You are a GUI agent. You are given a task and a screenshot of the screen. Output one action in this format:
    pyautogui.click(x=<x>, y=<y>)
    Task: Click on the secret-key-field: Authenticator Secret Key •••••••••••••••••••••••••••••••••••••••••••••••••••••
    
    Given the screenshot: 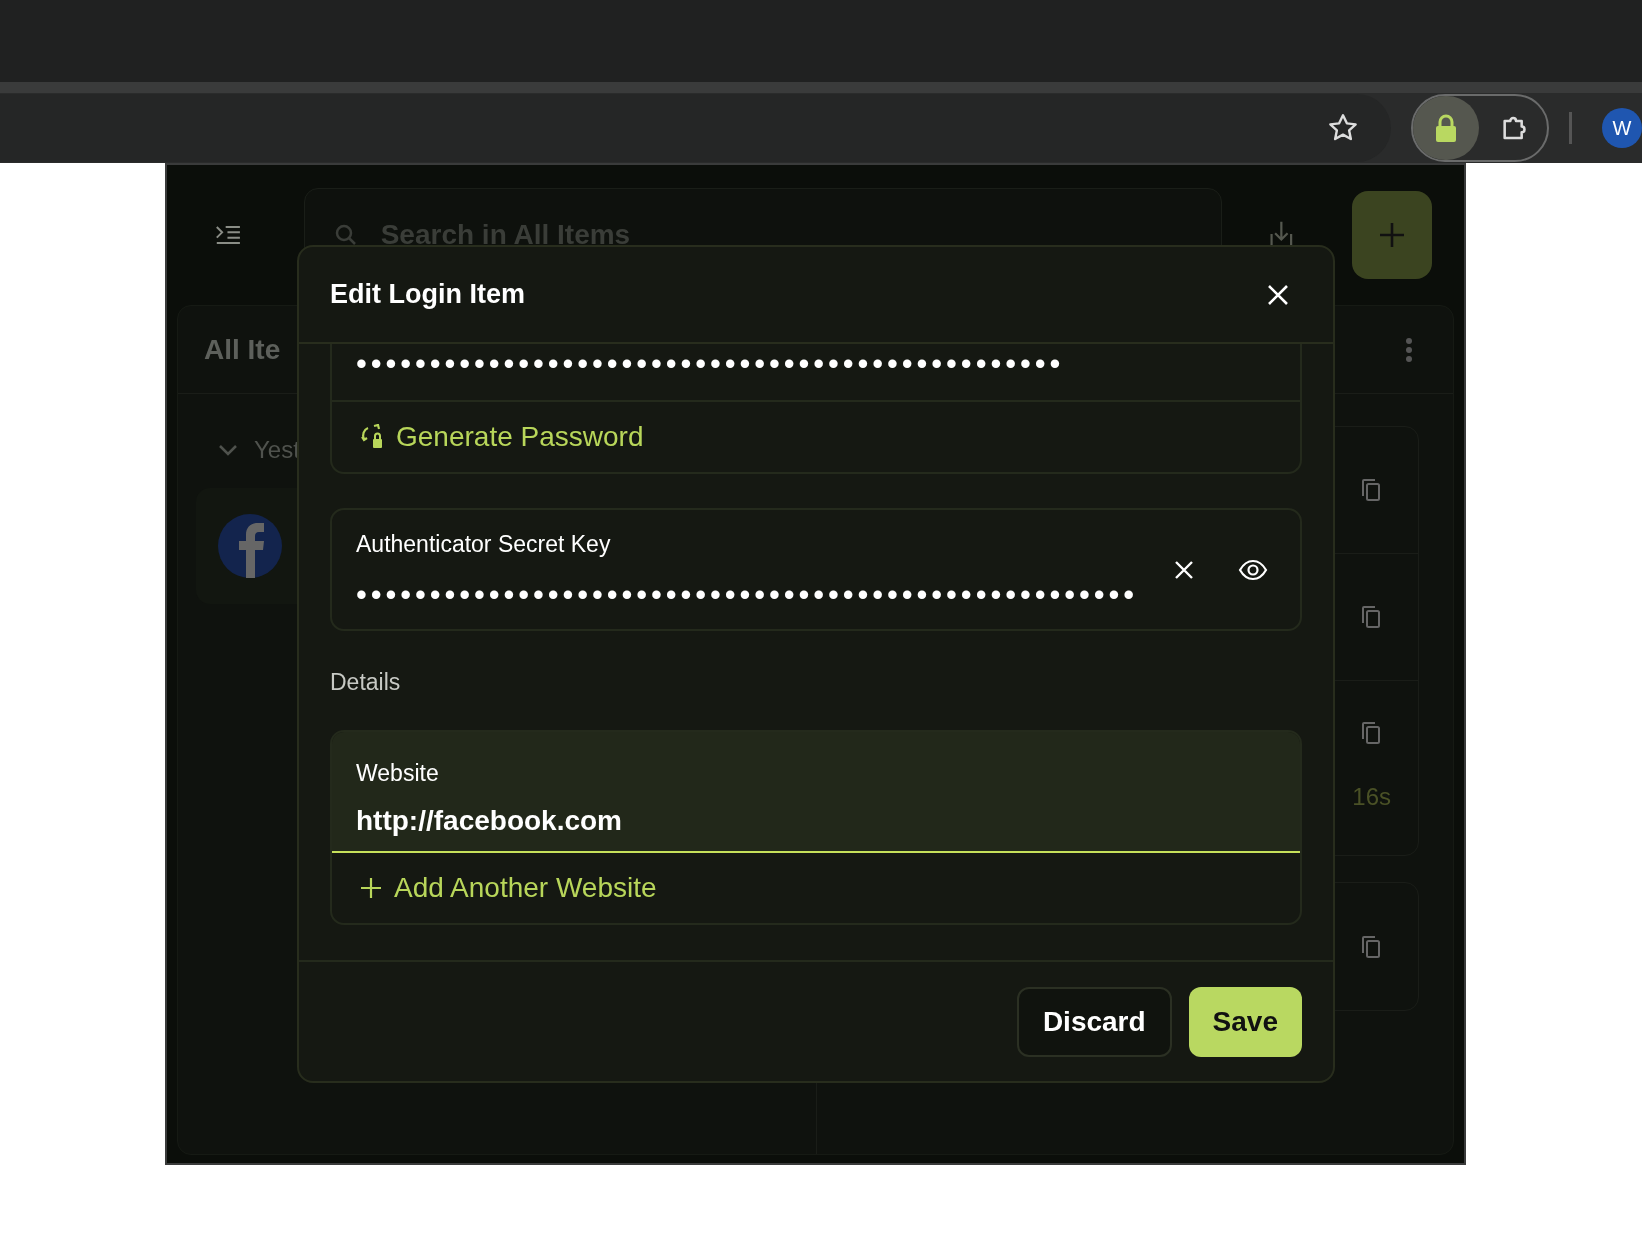 What is the action you would take?
    pyautogui.click(x=816, y=569)
    